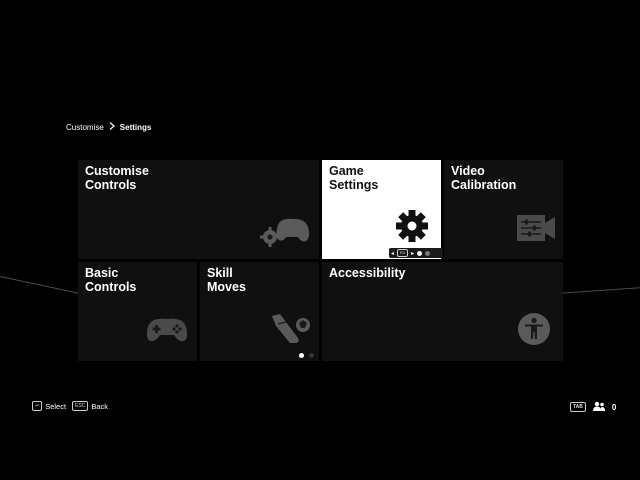  Describe the element at coordinates (226, 280) in the screenshot. I see `tile-label: Skill Moves` at that location.